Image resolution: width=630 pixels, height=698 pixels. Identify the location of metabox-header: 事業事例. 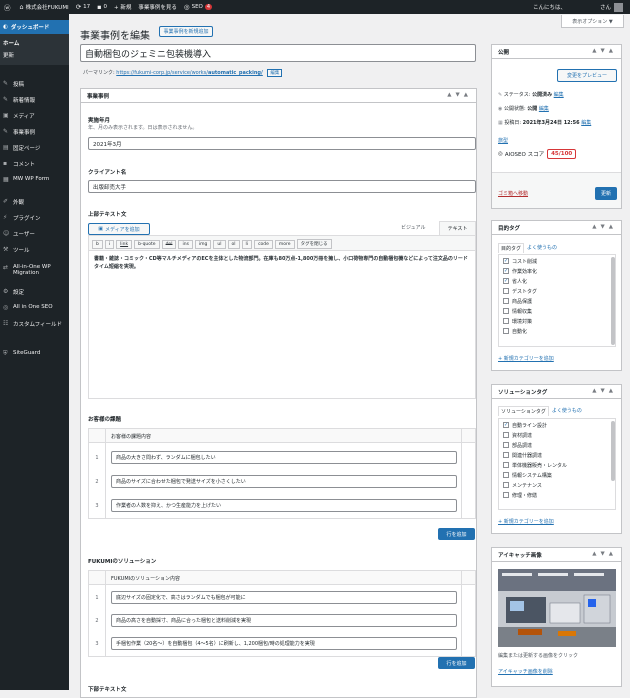
(278, 96).